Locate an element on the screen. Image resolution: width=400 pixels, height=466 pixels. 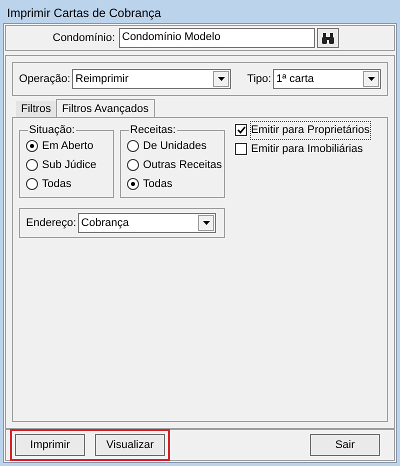
field-label: Operação: is located at coordinates (44, 79).